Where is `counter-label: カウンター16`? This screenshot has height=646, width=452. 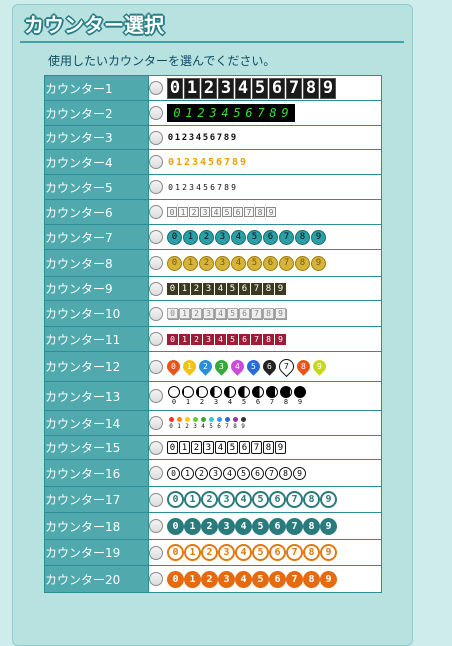 counter-label: カウンター16 is located at coordinates (96, 473).